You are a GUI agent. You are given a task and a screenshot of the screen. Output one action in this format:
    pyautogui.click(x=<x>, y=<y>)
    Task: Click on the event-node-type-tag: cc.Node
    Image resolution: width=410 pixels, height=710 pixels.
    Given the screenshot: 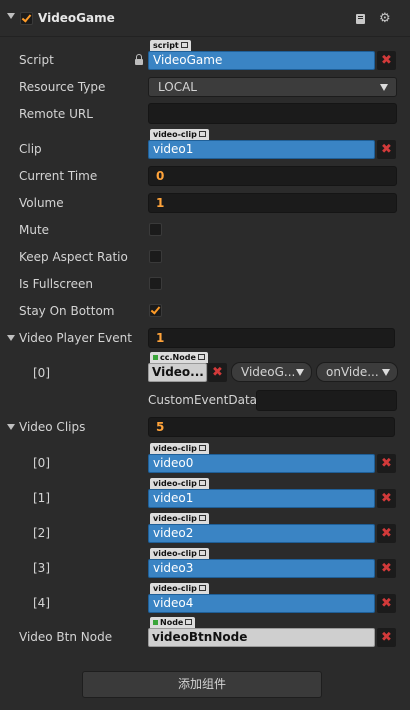 What is the action you would take?
    pyautogui.click(x=179, y=357)
    